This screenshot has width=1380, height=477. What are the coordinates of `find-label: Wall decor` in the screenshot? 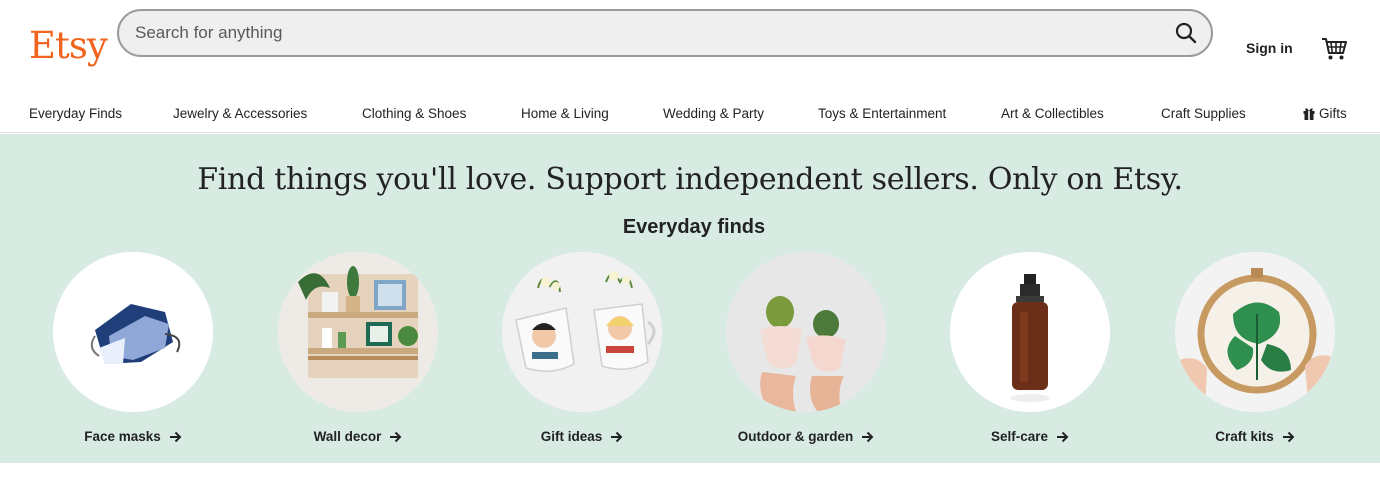 It's located at (358, 436).